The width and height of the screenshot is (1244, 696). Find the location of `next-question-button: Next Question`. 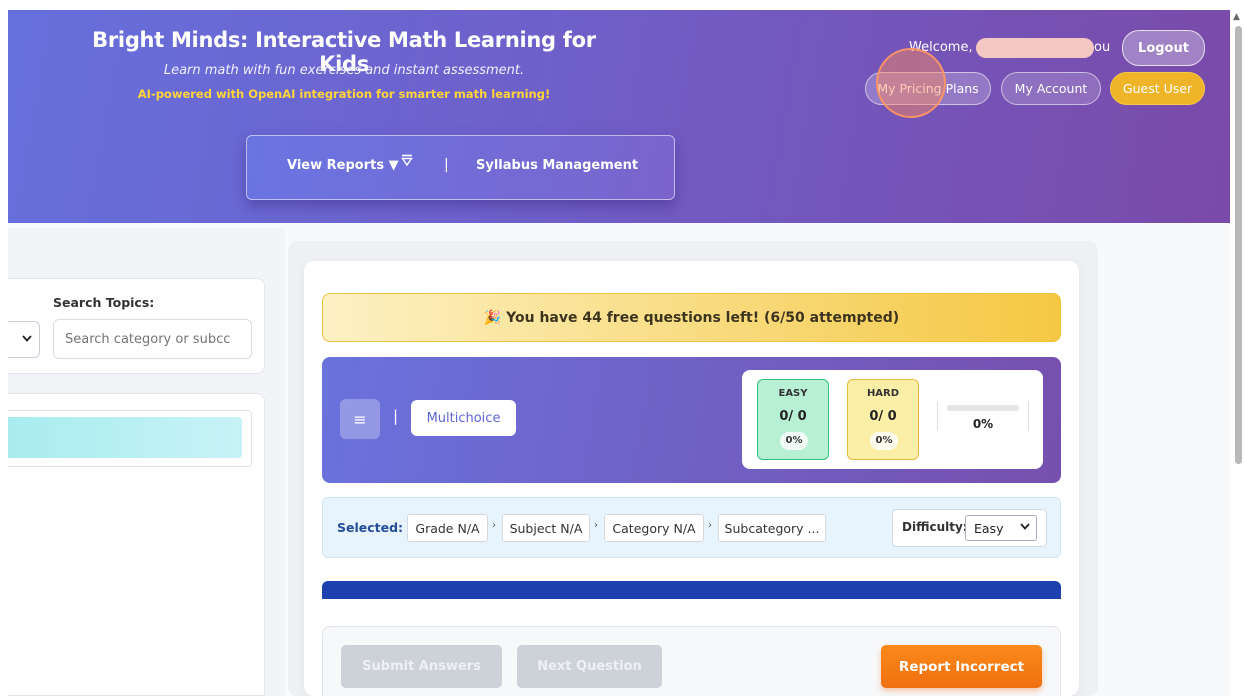

next-question-button: Next Question is located at coordinates (589, 666).